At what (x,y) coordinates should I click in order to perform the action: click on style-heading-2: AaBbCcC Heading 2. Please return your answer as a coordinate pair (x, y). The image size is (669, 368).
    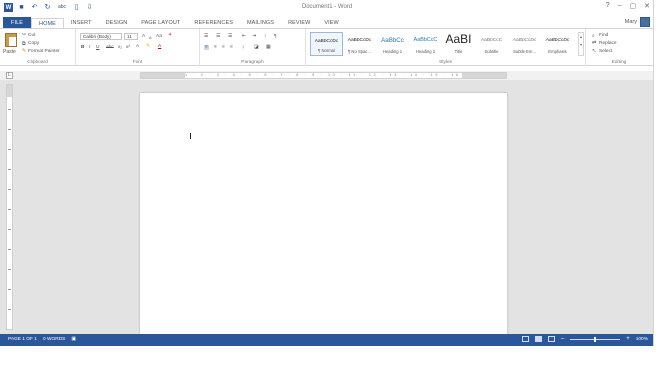
    Looking at the image, I should click on (425, 44).